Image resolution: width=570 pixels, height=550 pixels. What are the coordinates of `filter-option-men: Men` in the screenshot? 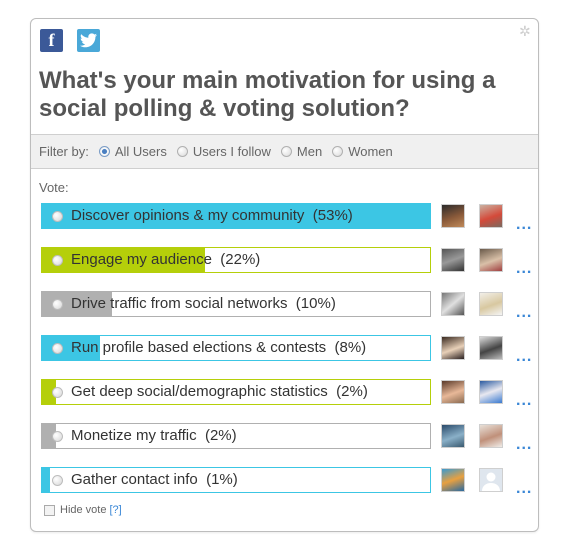 It's located at (301, 151).